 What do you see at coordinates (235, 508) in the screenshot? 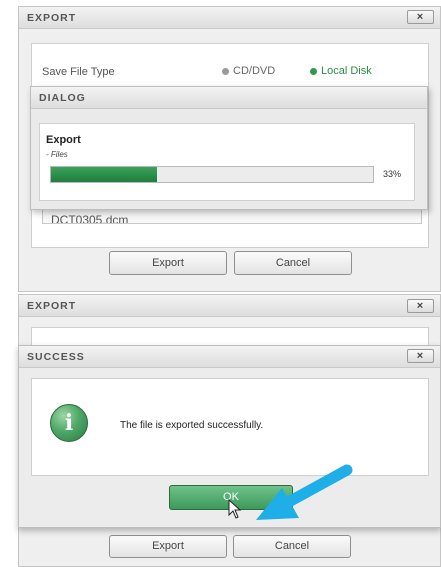
I see `mouse-cursor-icon` at bounding box center [235, 508].